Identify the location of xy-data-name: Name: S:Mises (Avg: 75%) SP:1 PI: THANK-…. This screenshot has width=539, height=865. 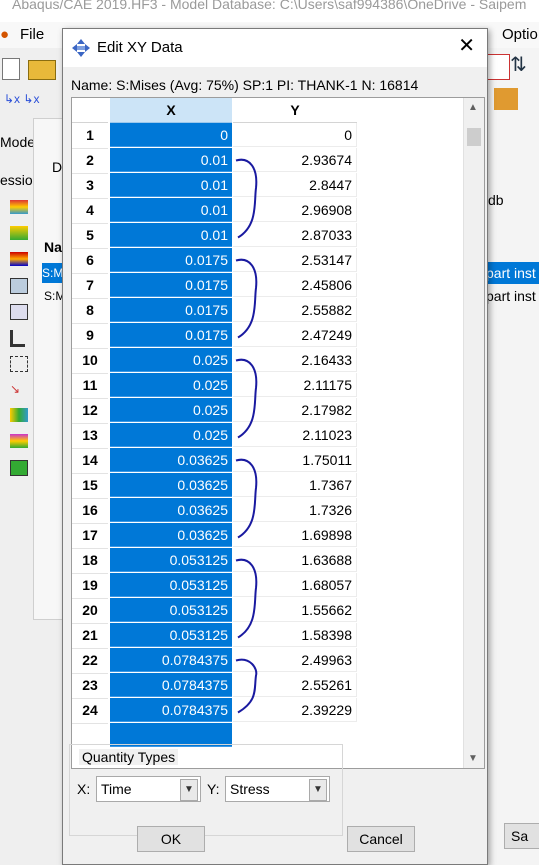
(245, 85).